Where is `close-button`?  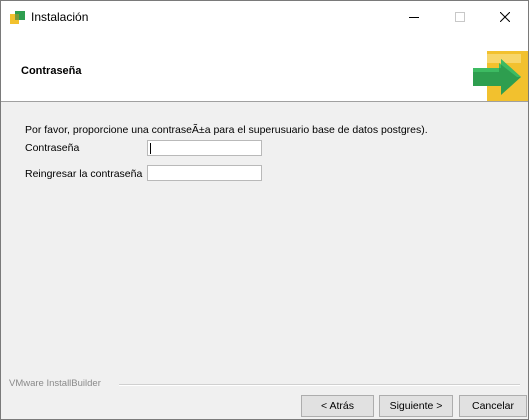
close-button is located at coordinates (505, 17).